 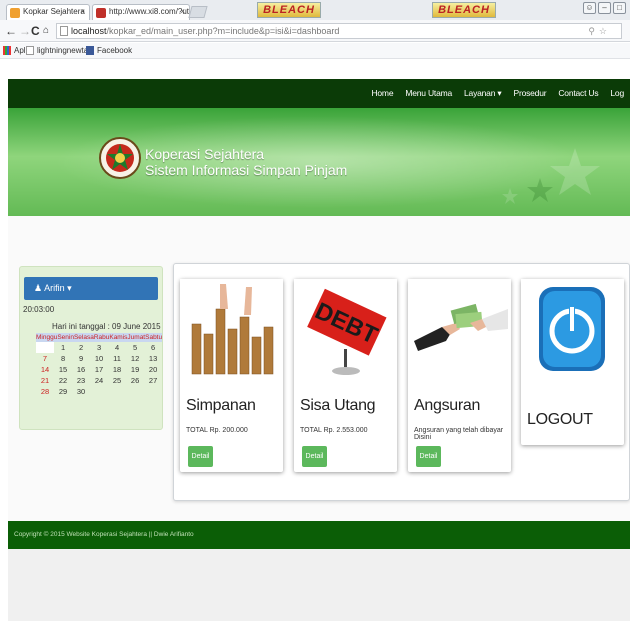 I want to click on minimize-icon: –, so click(x=604, y=8).